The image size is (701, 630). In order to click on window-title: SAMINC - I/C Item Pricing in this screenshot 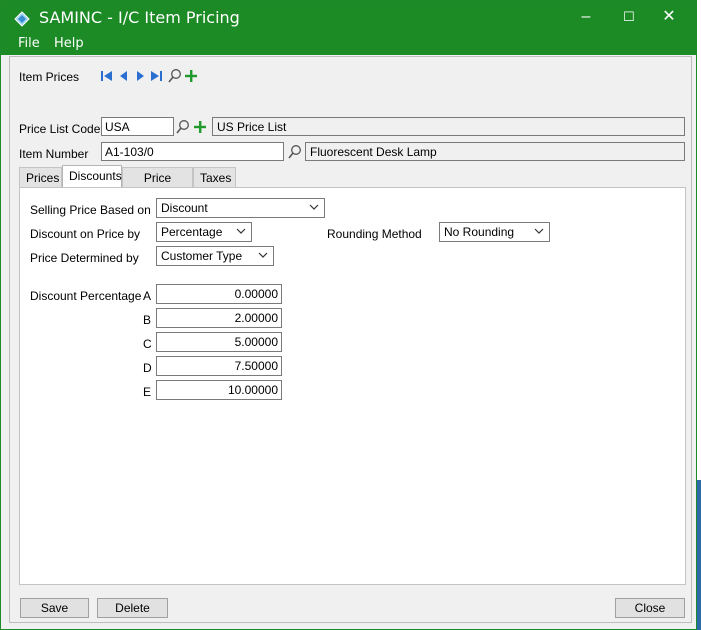, I will do `click(139, 17)`.